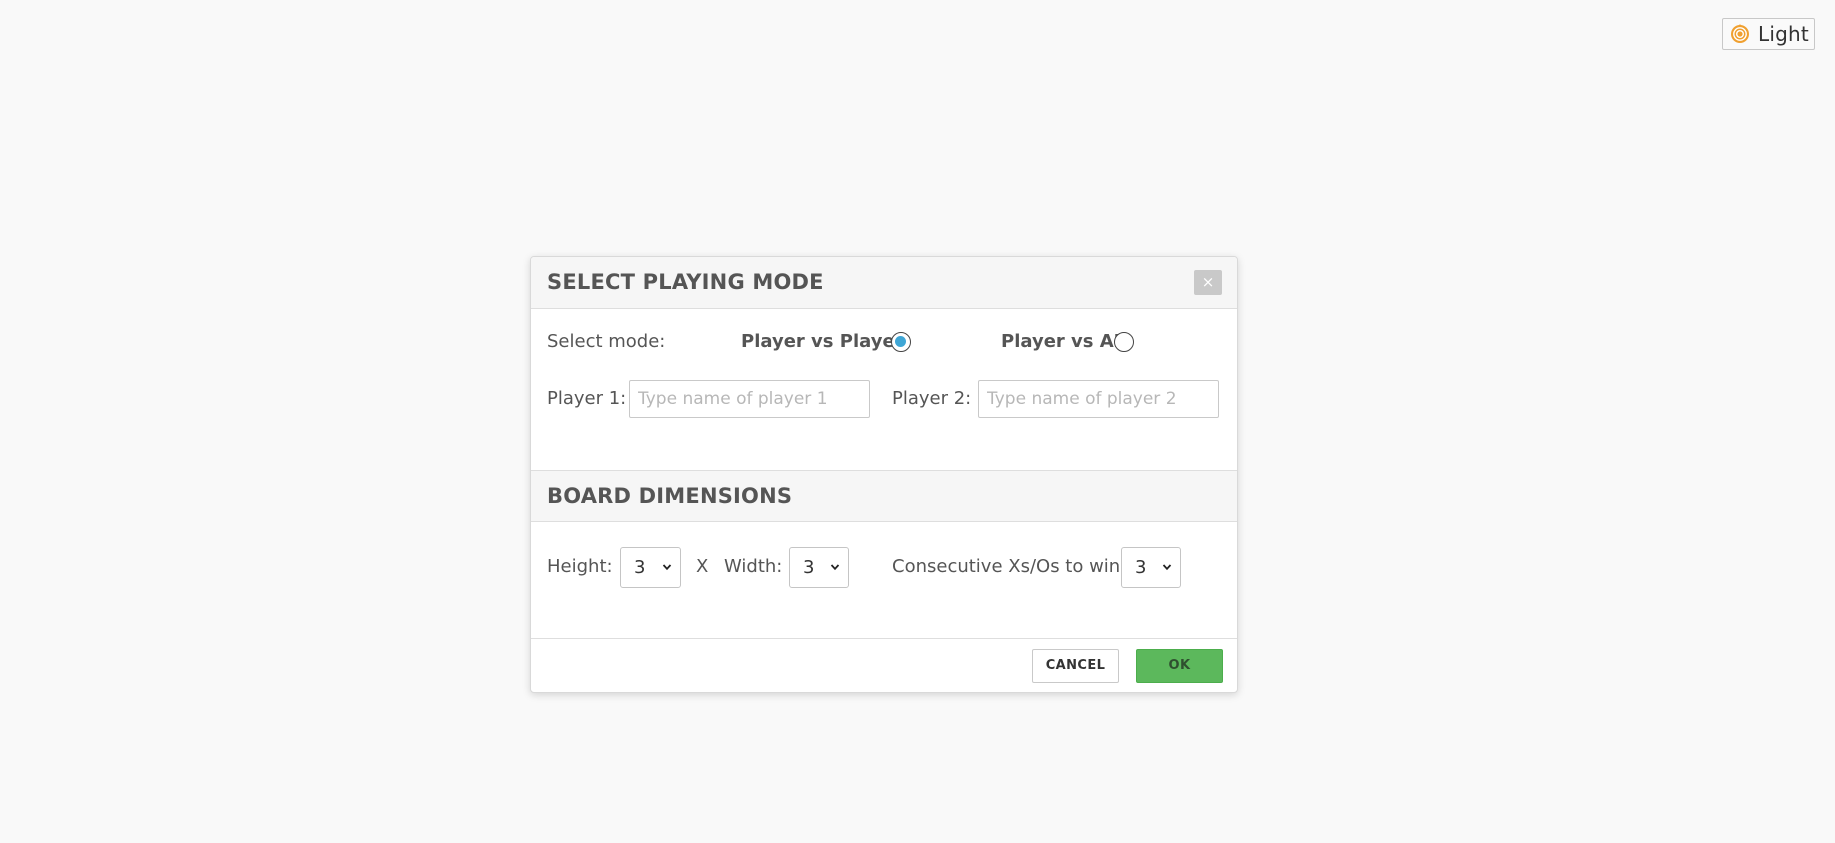  I want to click on select-mode-label: Select mode:, so click(606, 341).